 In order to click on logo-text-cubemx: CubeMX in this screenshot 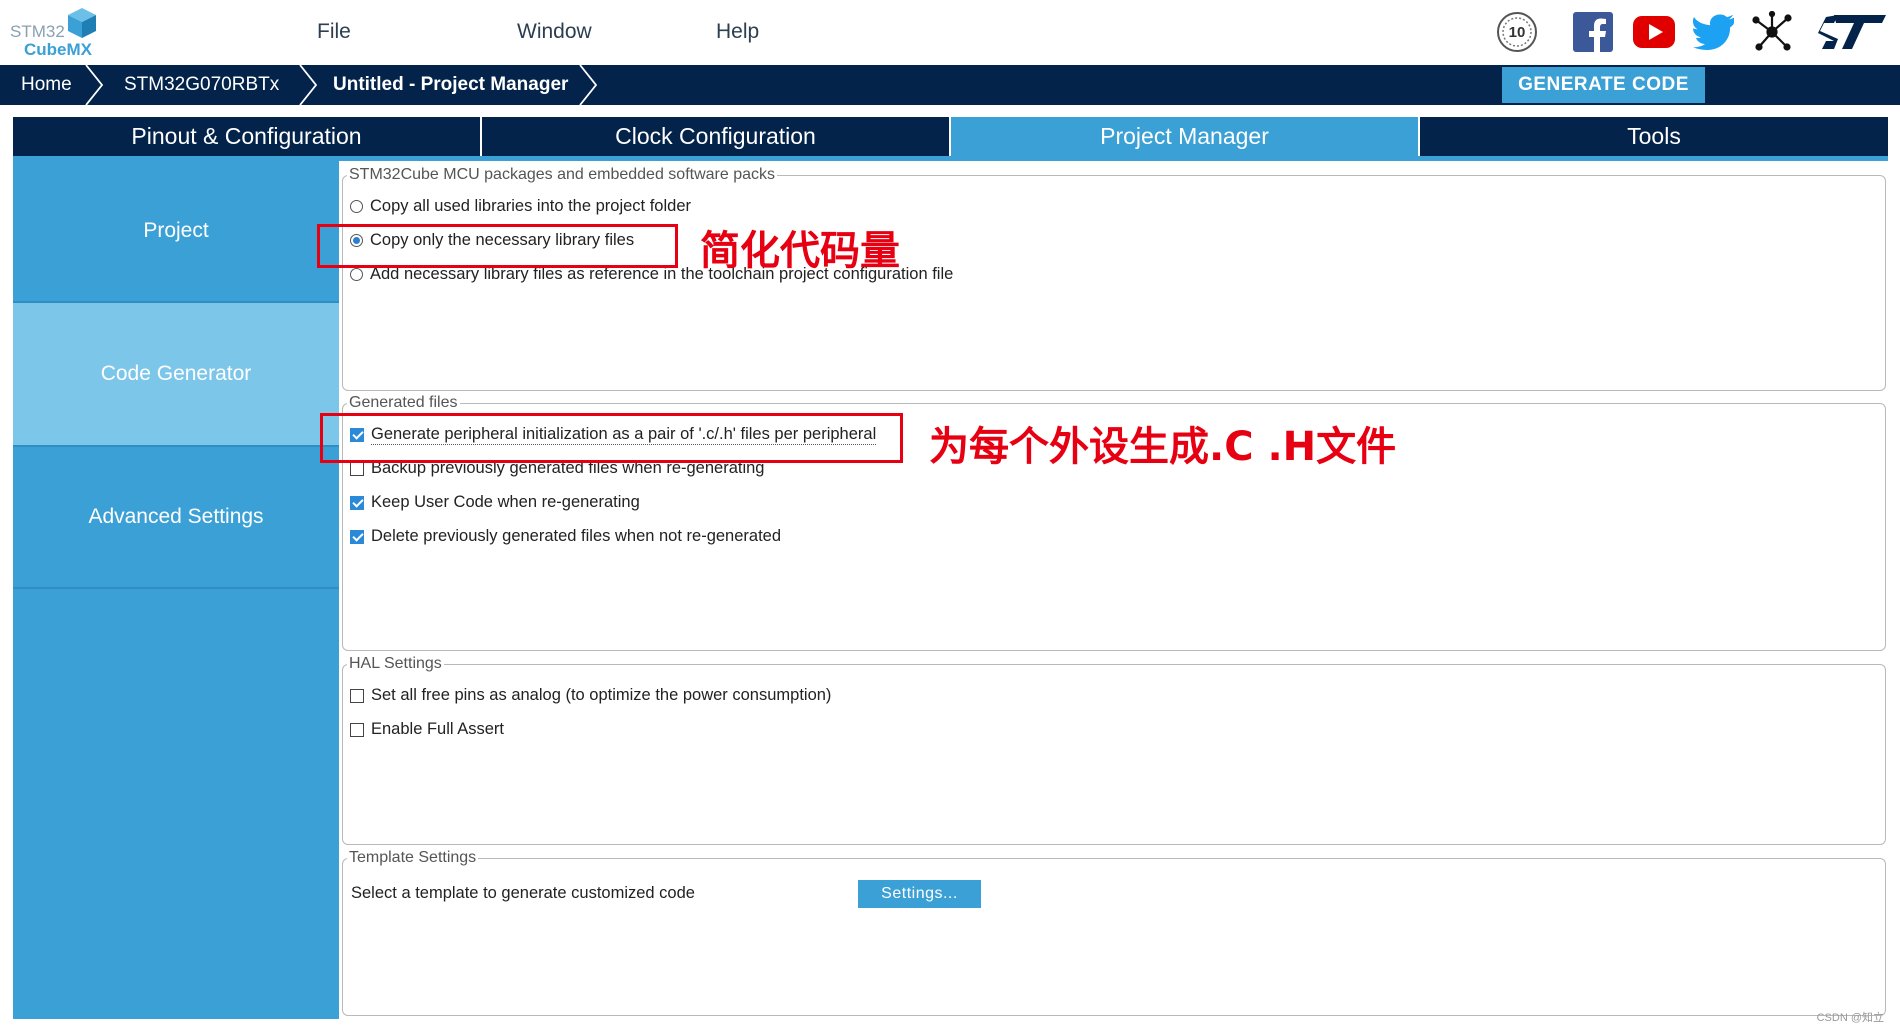, I will do `click(58, 49)`.